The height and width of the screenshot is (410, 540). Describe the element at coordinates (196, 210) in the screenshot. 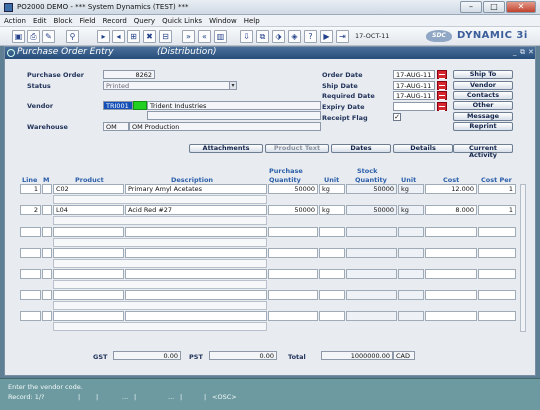

I see `description-cell: Acid Red #27` at that location.